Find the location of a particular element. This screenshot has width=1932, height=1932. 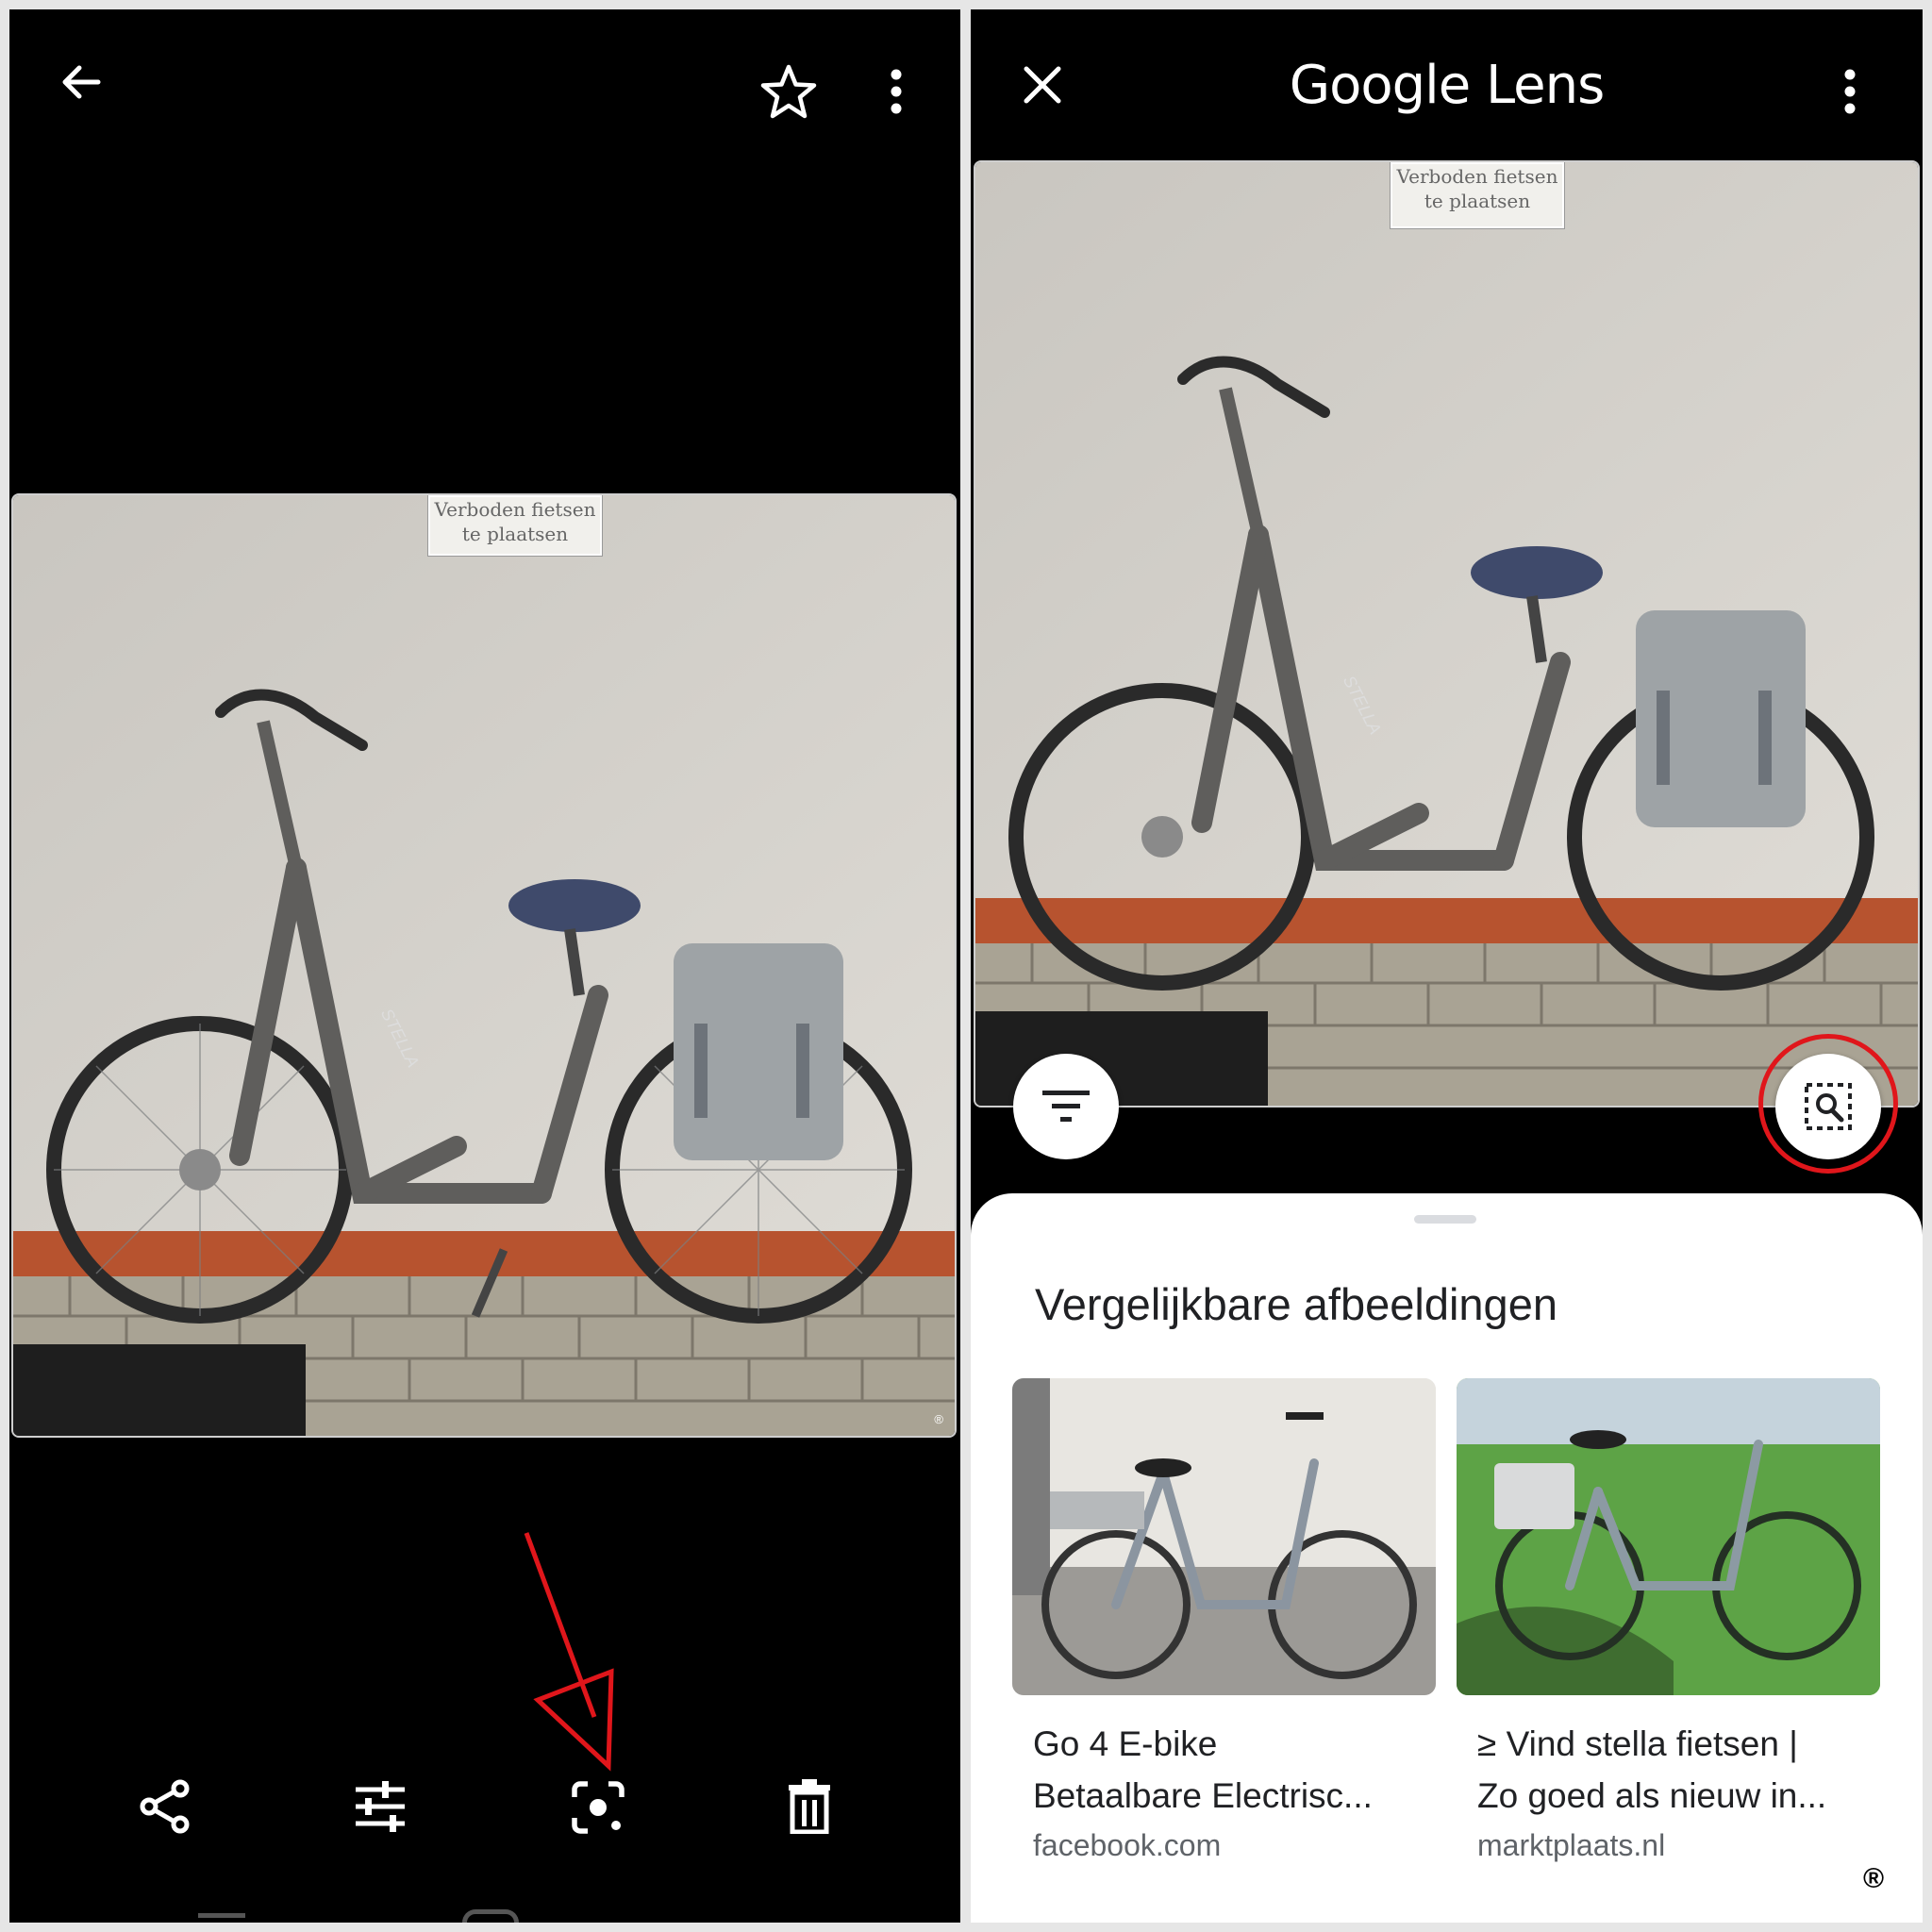

star-icon is located at coordinates (789, 92).